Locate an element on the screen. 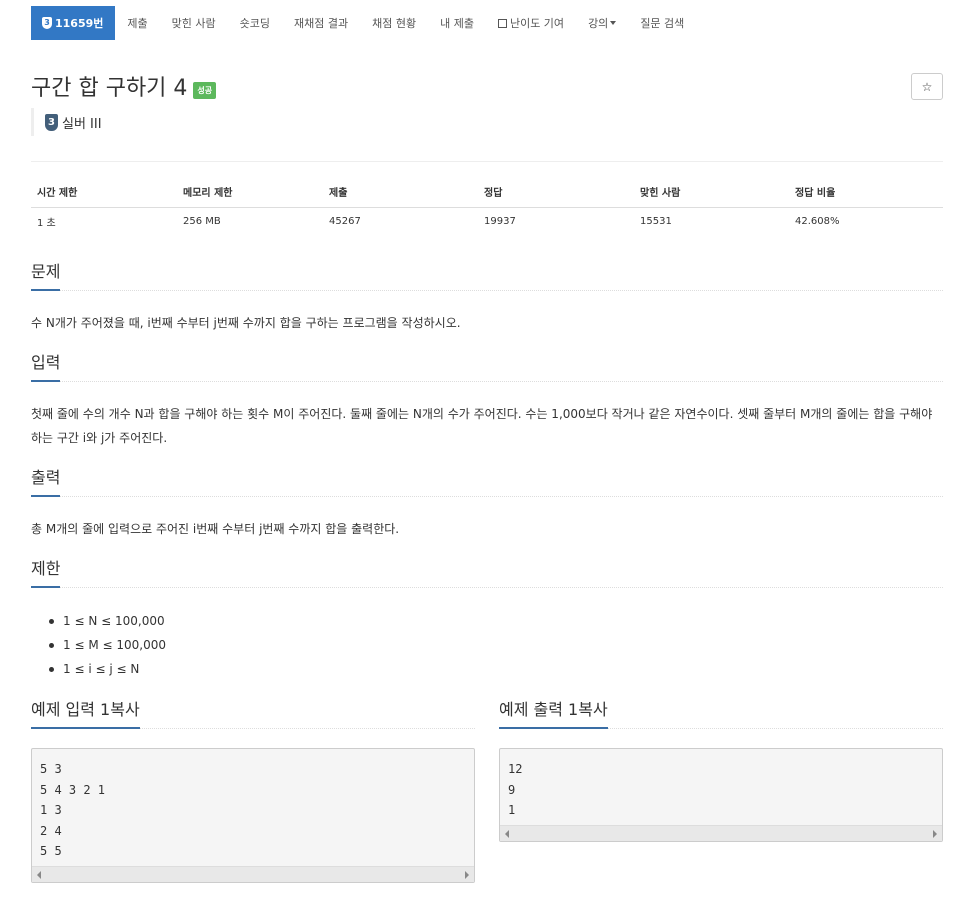 The height and width of the screenshot is (901, 963). nav-problem-tab: 3 11659번 is located at coordinates (73, 23).